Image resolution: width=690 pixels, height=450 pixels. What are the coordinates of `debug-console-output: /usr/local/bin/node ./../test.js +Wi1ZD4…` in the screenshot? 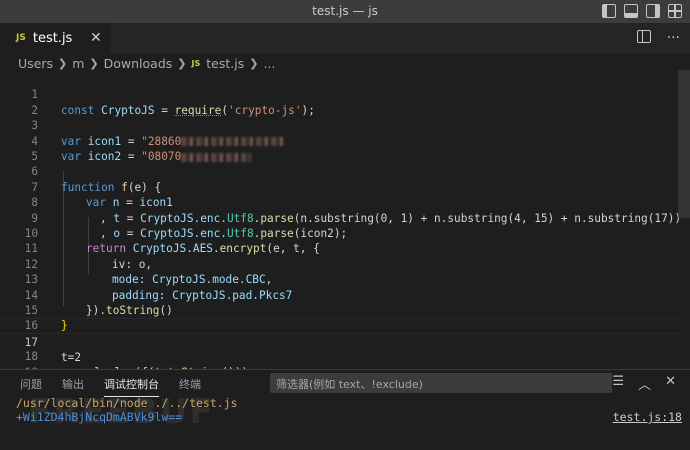 It's located at (127, 410).